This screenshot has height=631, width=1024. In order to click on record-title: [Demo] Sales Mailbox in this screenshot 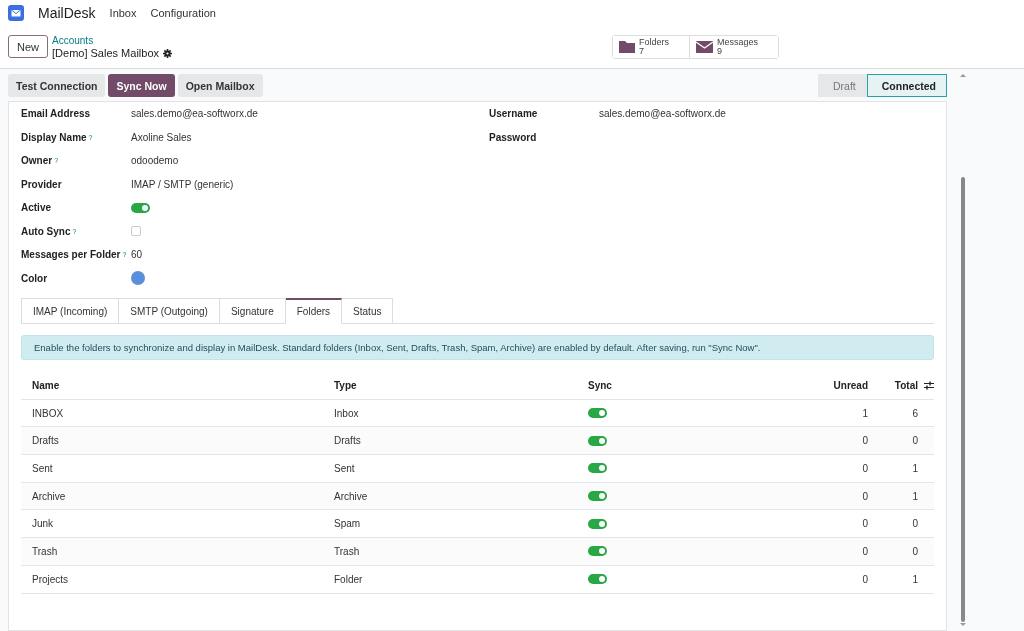, I will do `click(105, 53)`.